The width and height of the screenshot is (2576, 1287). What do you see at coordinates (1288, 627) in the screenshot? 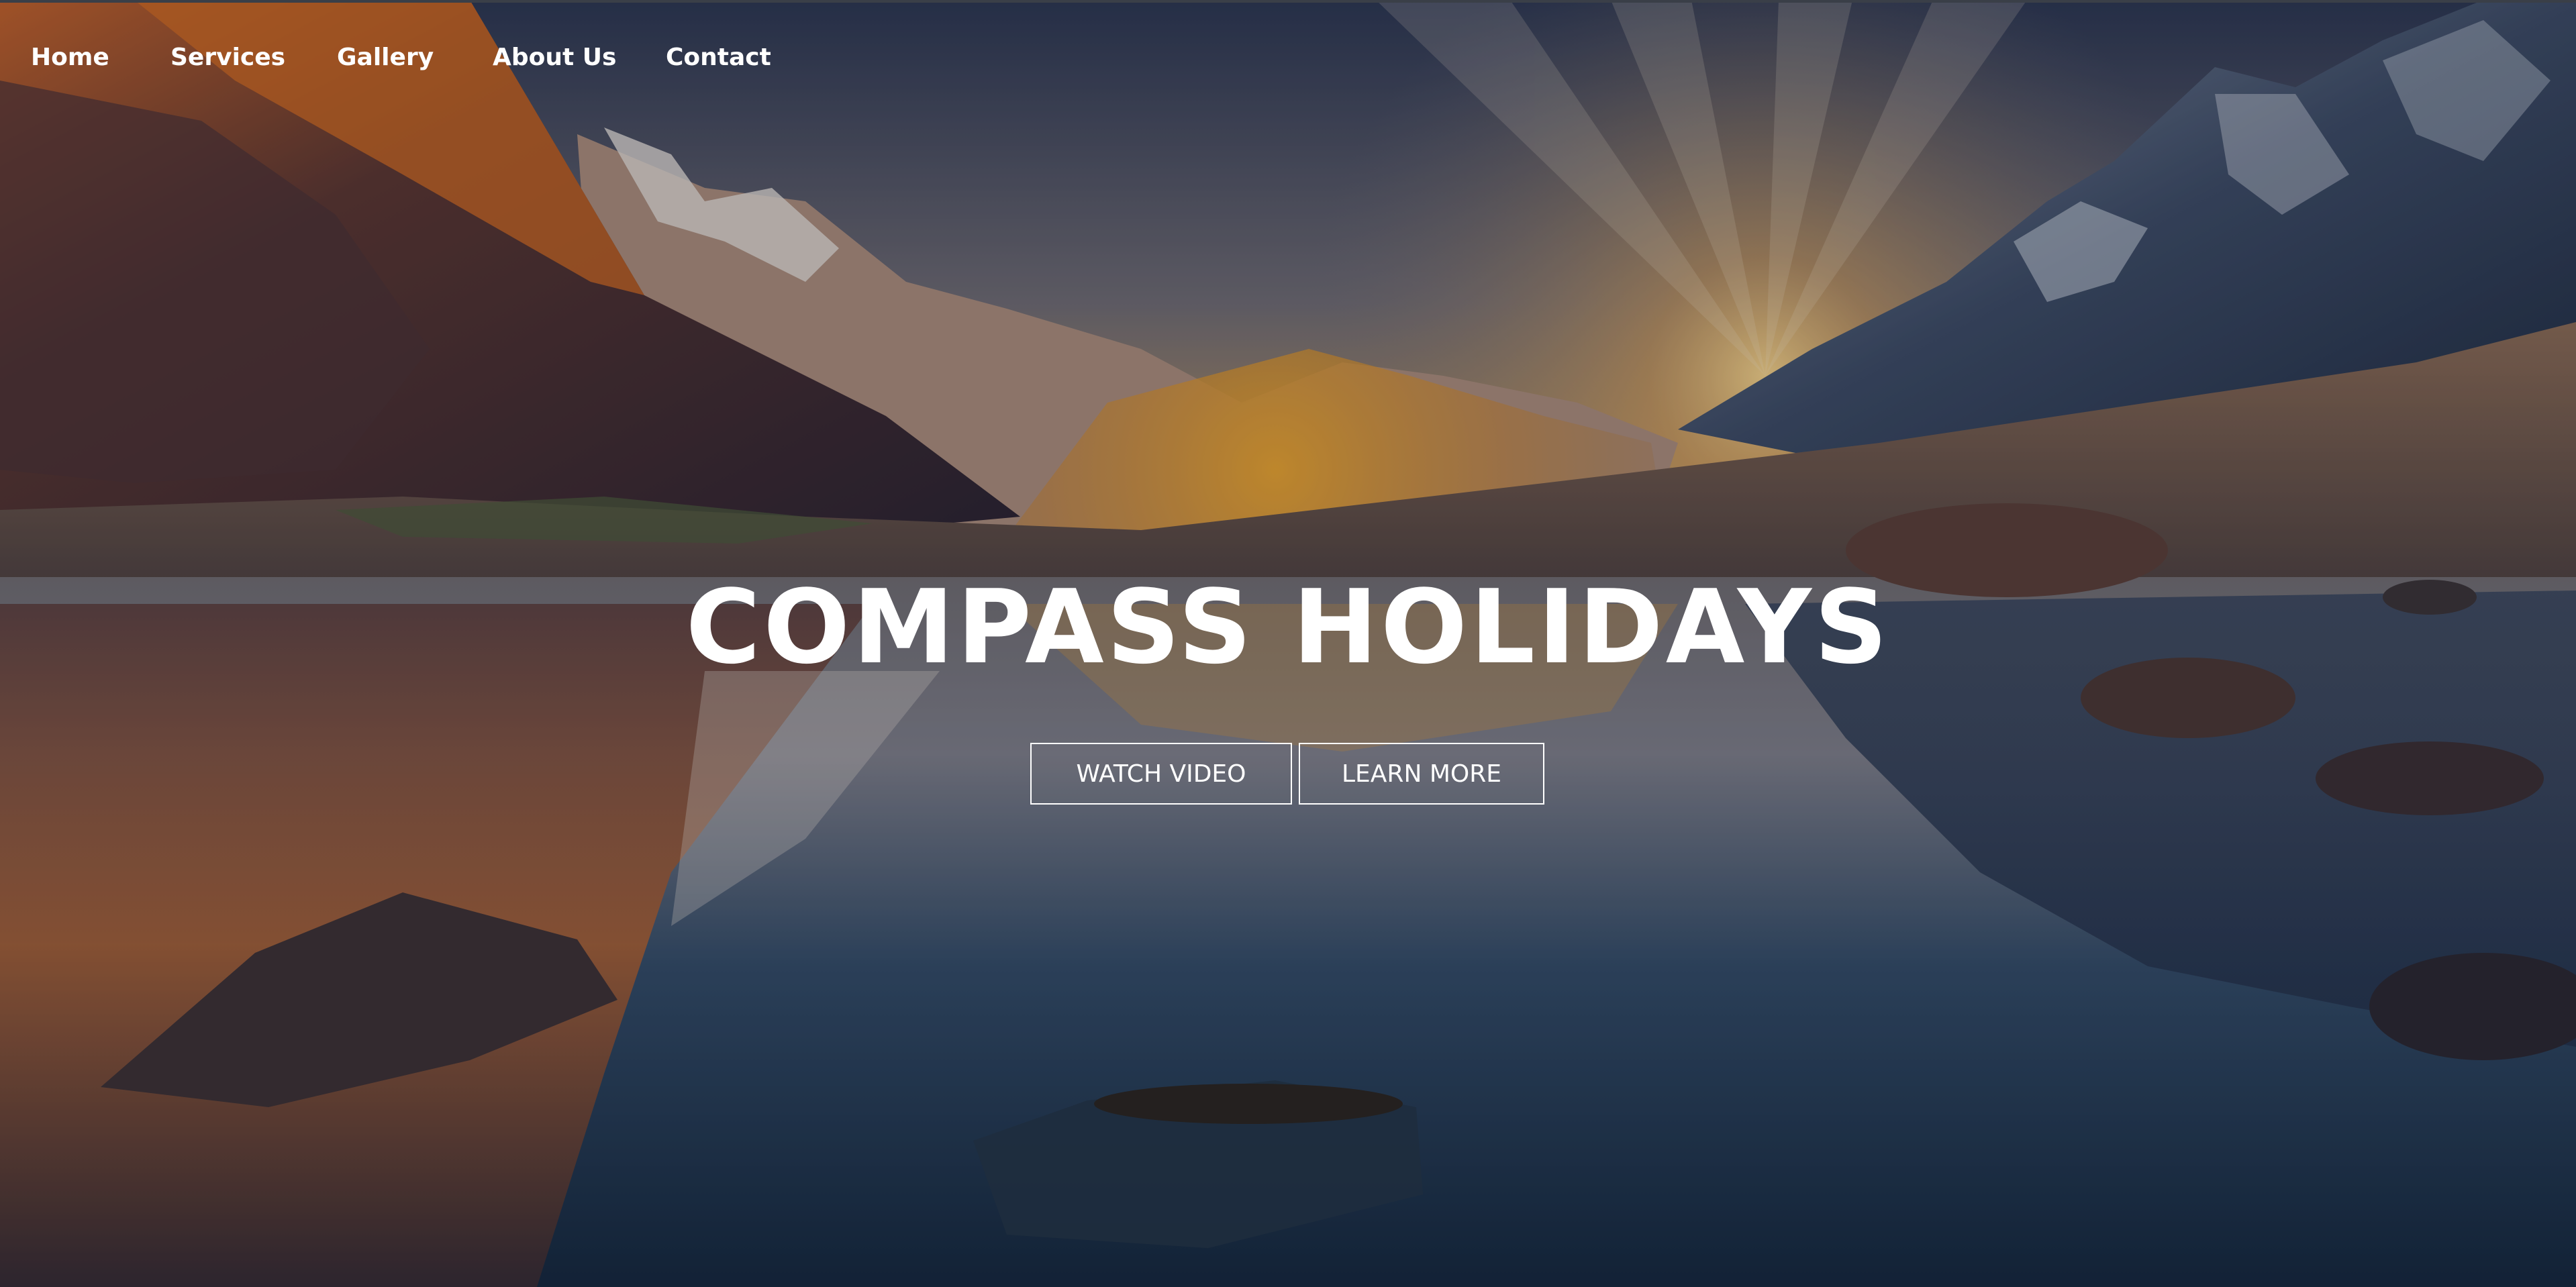
I see `hero-title: COMPASS HOLIDAYS` at bounding box center [1288, 627].